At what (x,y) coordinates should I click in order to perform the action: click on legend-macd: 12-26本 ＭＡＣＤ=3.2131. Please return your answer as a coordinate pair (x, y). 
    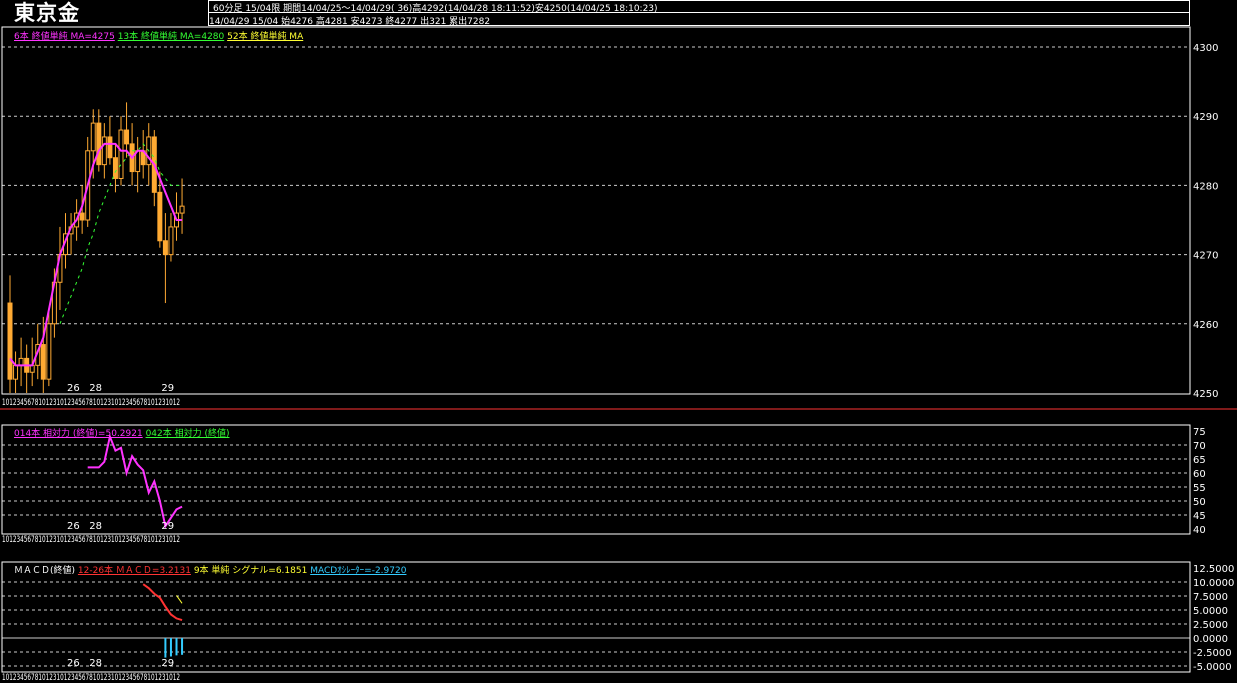
    Looking at the image, I should click on (134, 571).